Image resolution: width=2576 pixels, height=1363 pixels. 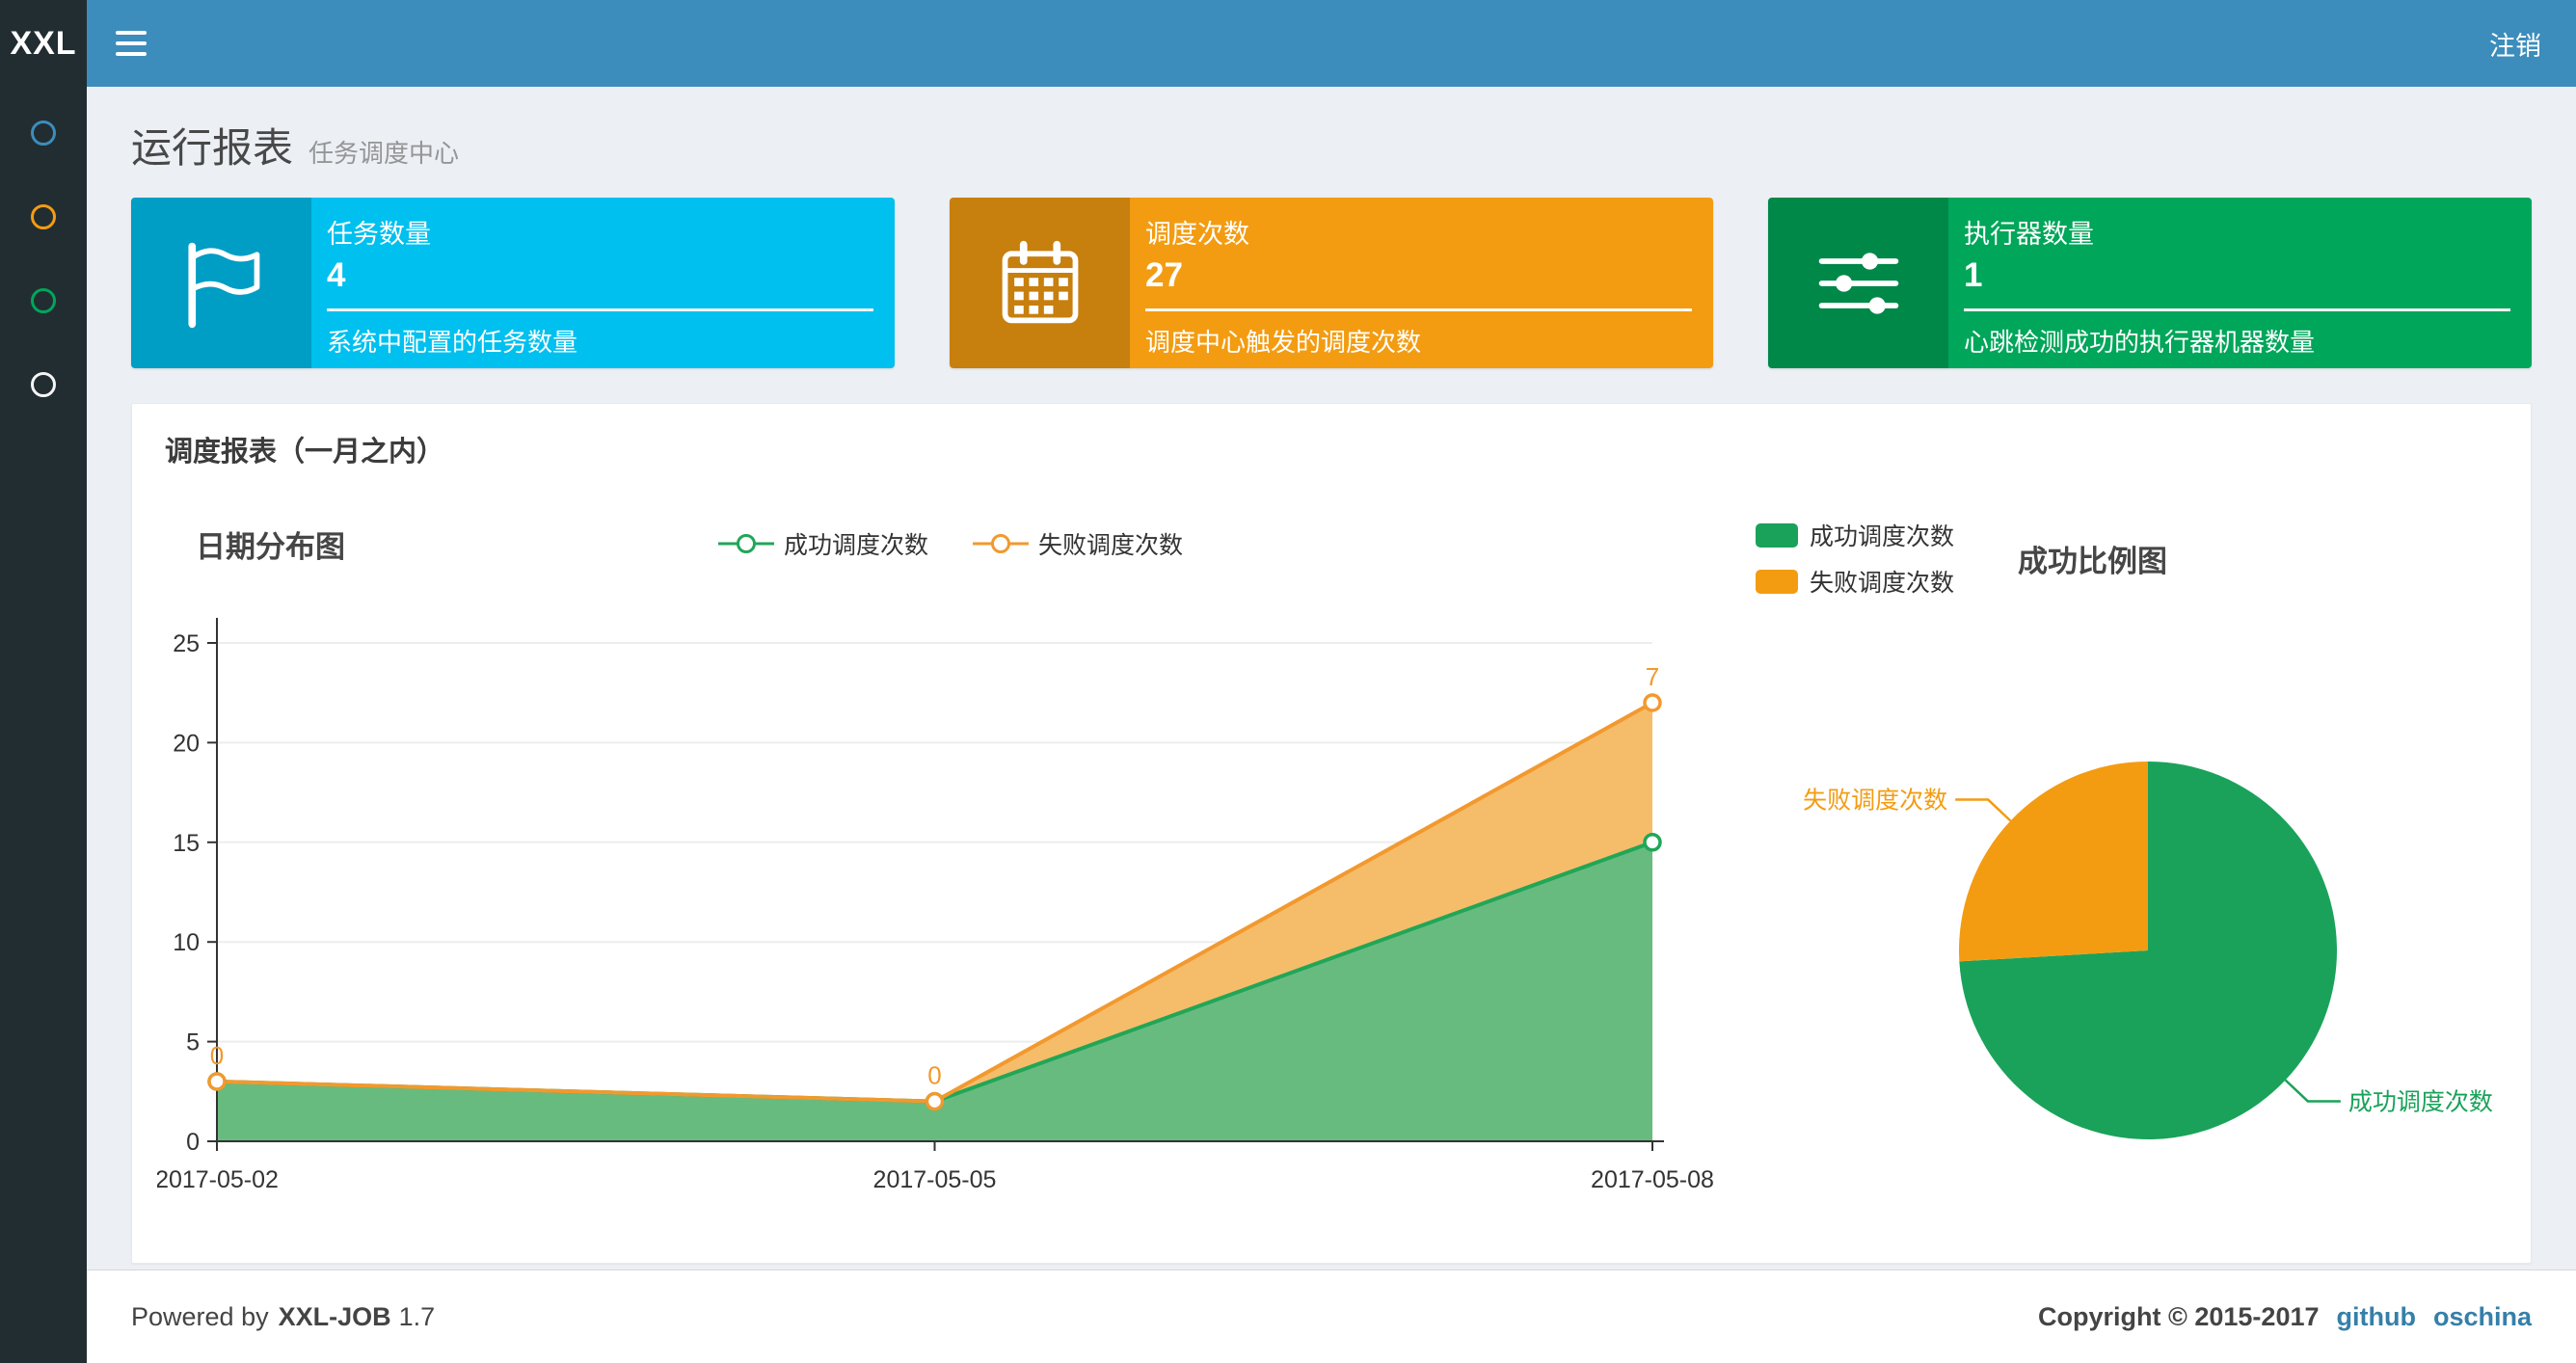 I want to click on info-box-description: 系统中配置的任务数量, so click(x=453, y=342).